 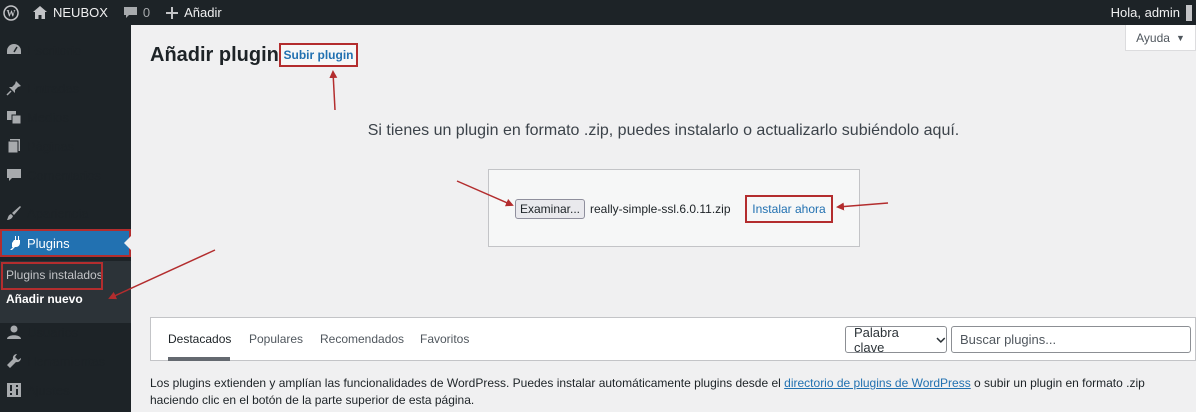 What do you see at coordinates (14, 88) in the screenshot?
I see `pin-icon` at bounding box center [14, 88].